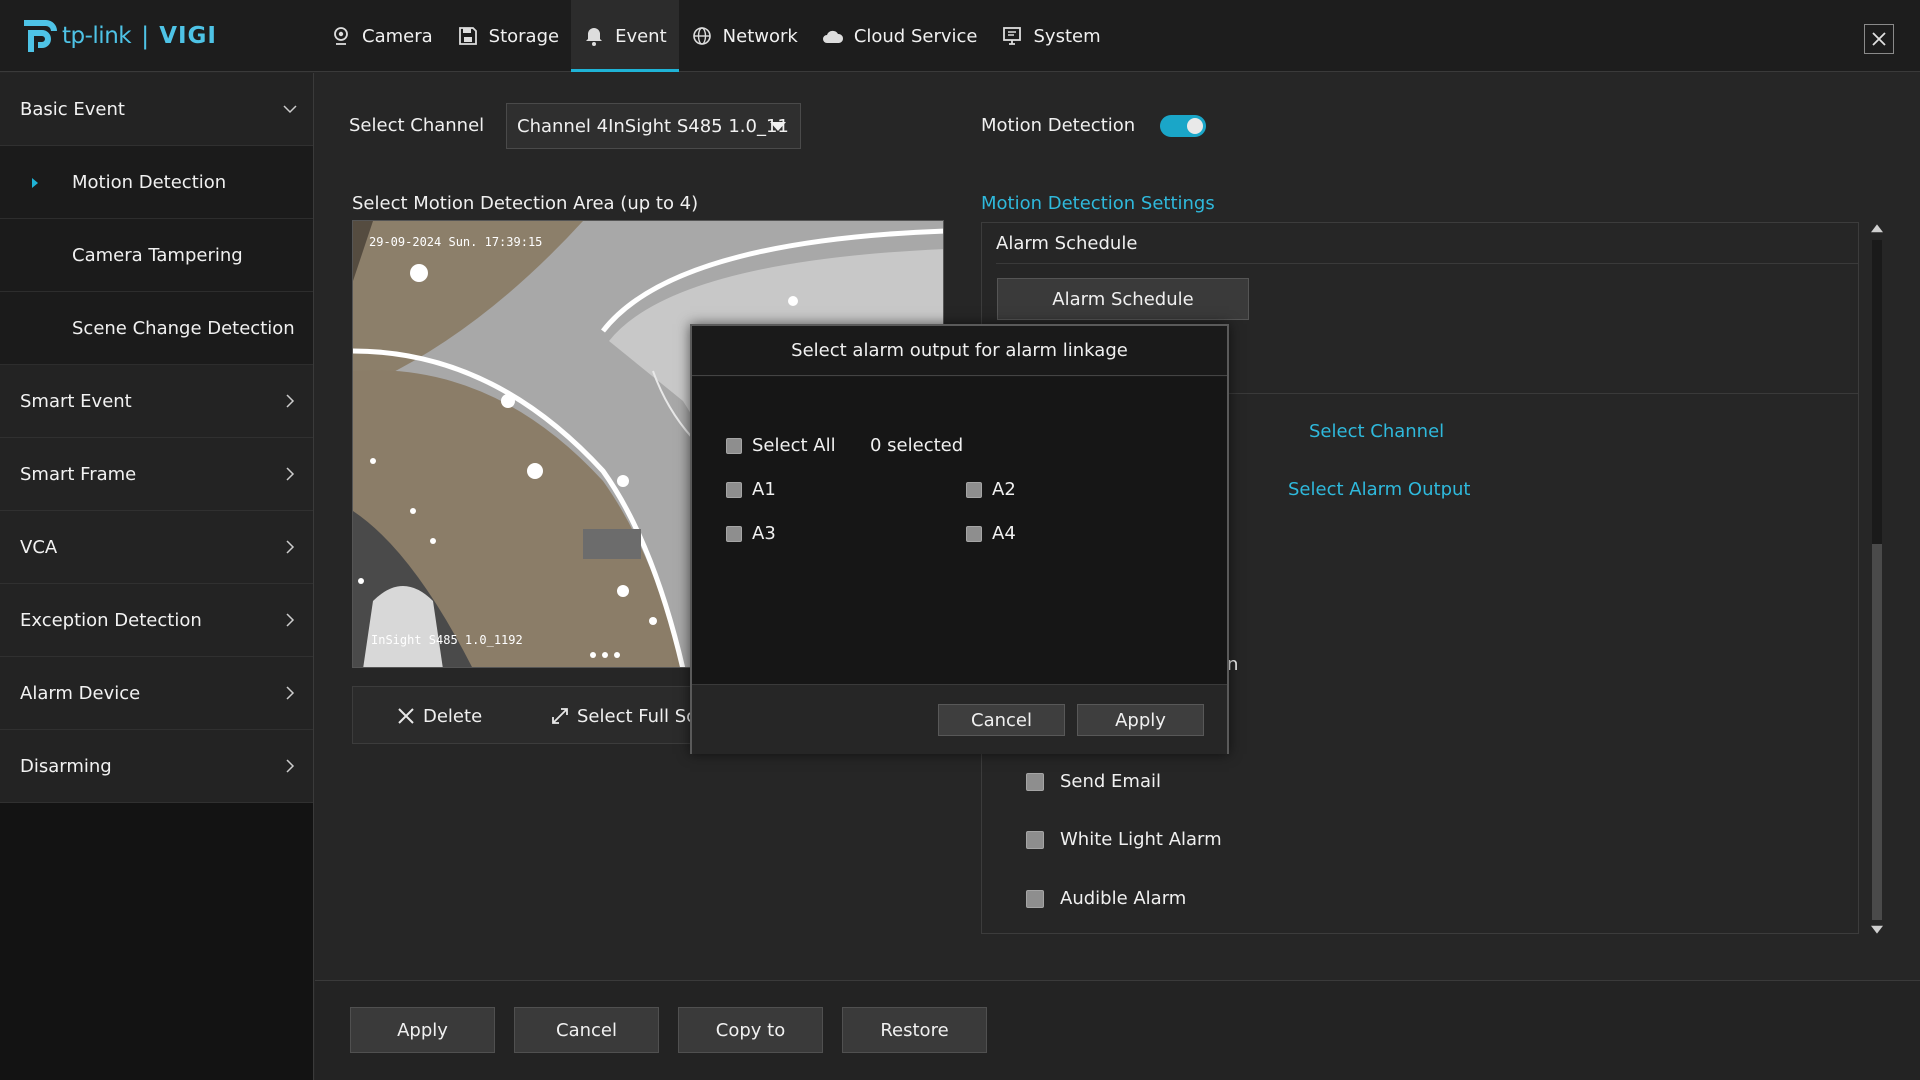 The image size is (1920, 1080). Describe the element at coordinates (97, 36) in the screenshot. I see `tp-link-wordmark: tp-link` at that location.